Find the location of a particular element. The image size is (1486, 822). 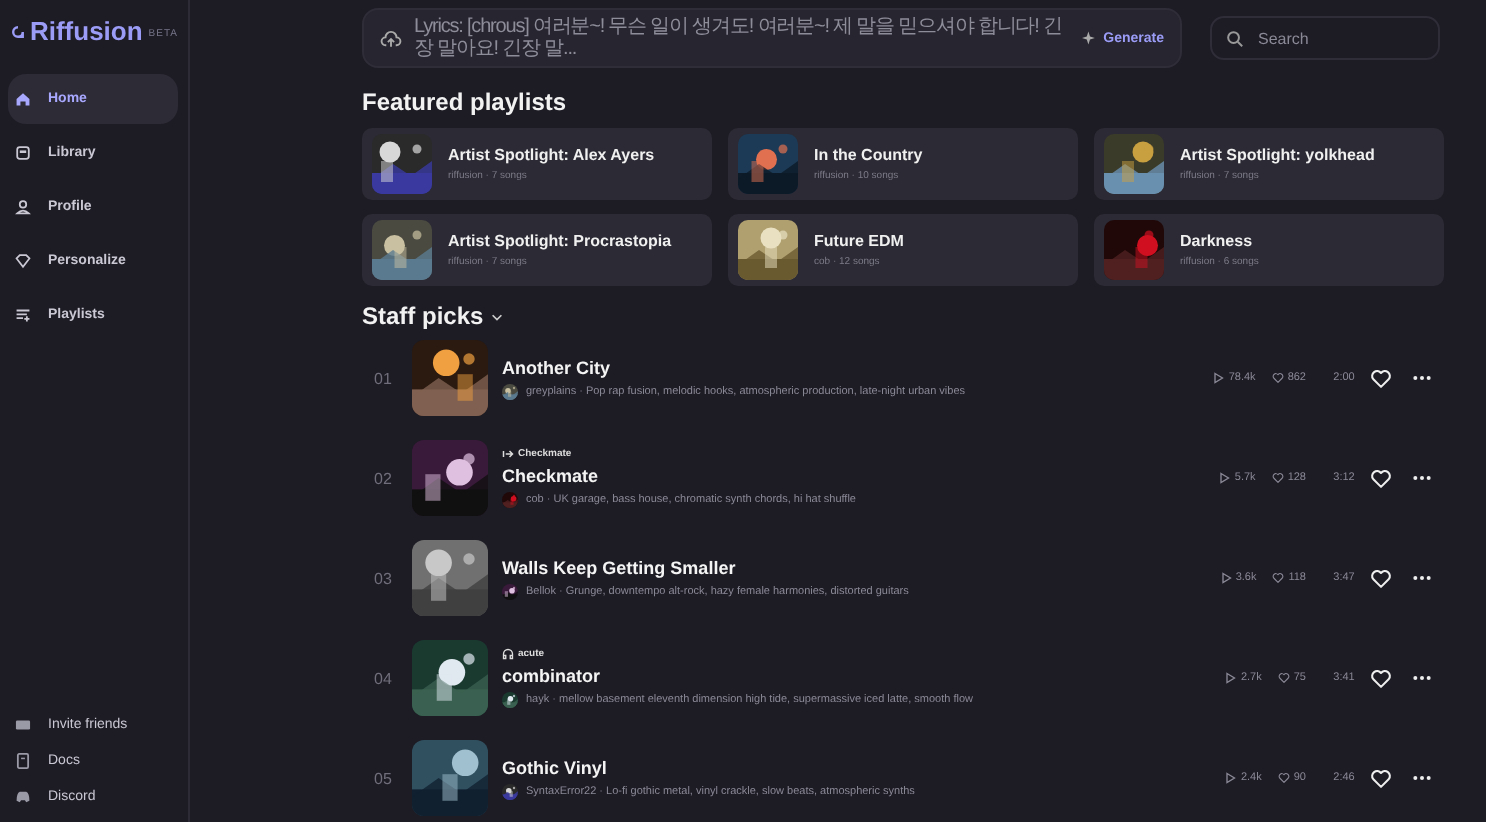

track-number: 05 is located at coordinates (384, 778).